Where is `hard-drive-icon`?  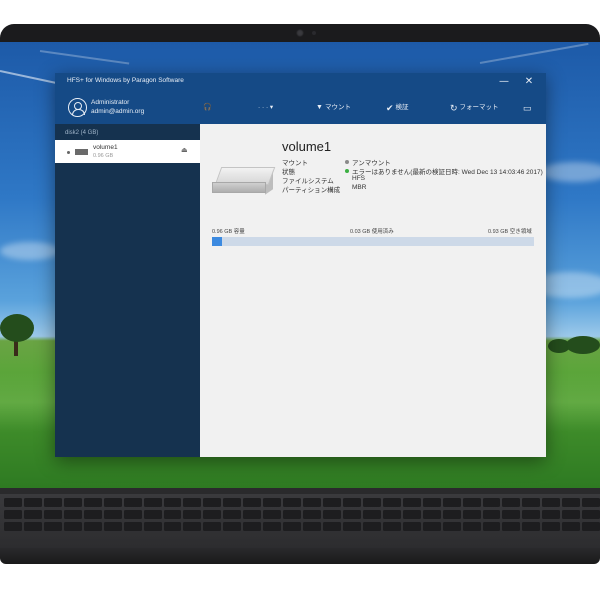
hard-drive-icon is located at coordinates (244, 182).